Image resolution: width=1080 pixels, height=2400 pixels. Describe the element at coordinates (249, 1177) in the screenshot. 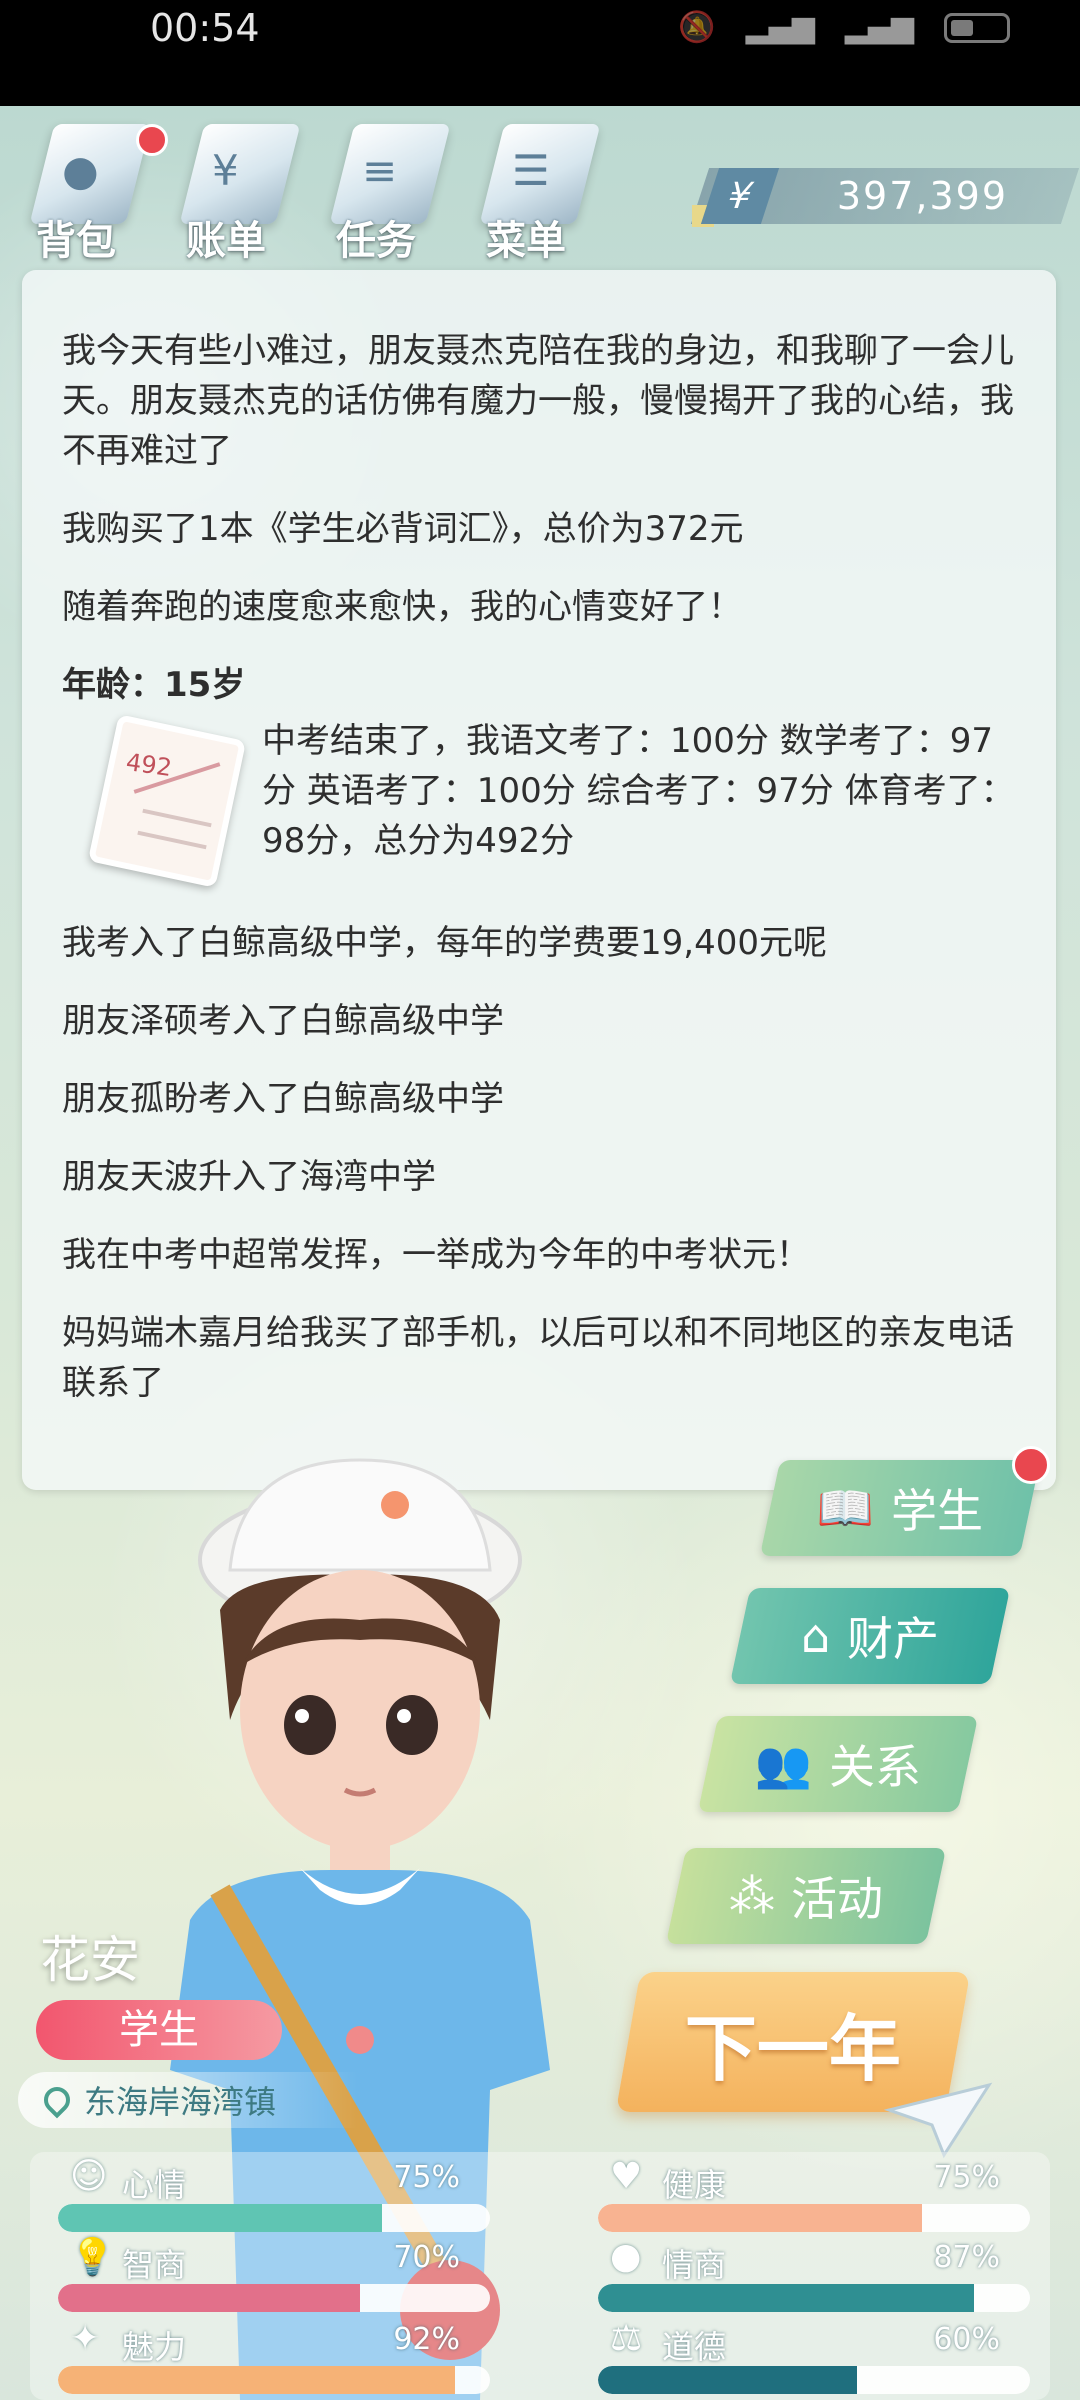

I see `log-entry: 朋友天波升入了海湾中学` at that location.